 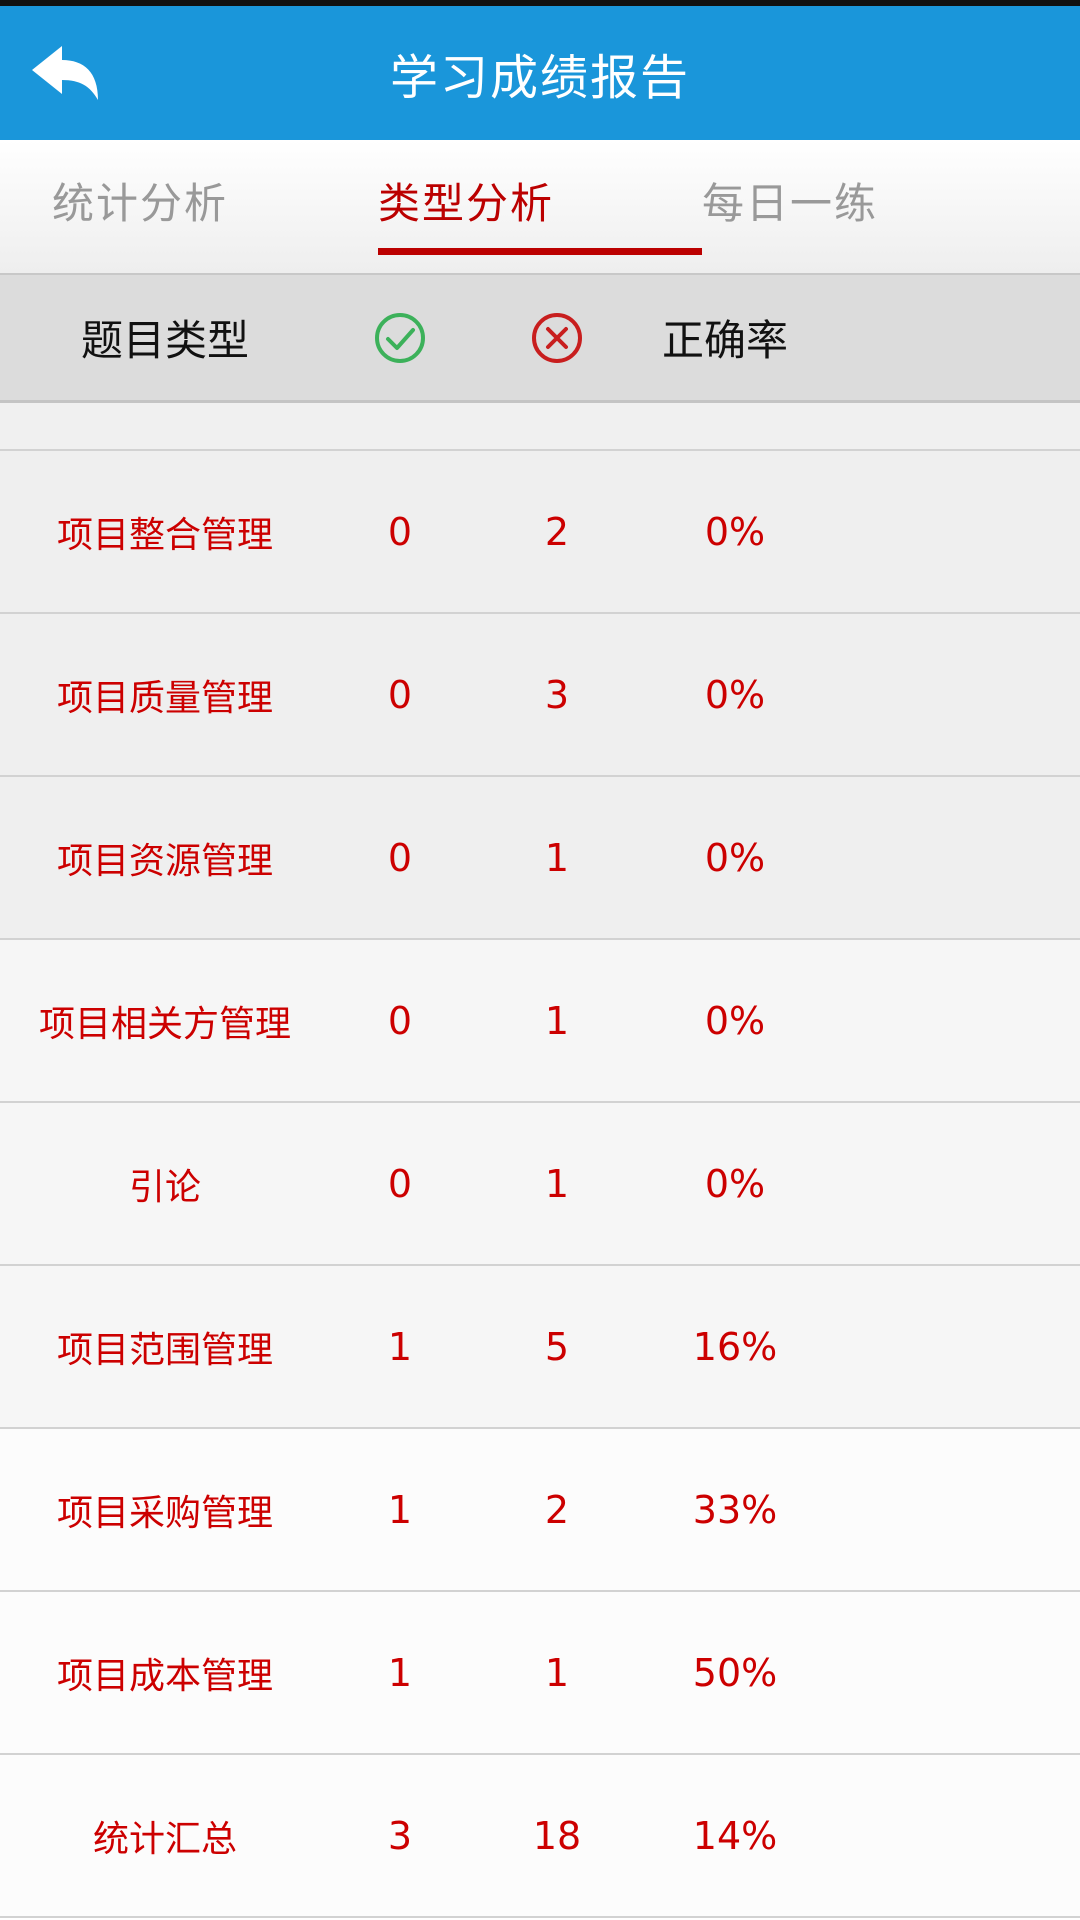 I want to click on app-bar: 学习成绩报告, so click(x=540, y=73).